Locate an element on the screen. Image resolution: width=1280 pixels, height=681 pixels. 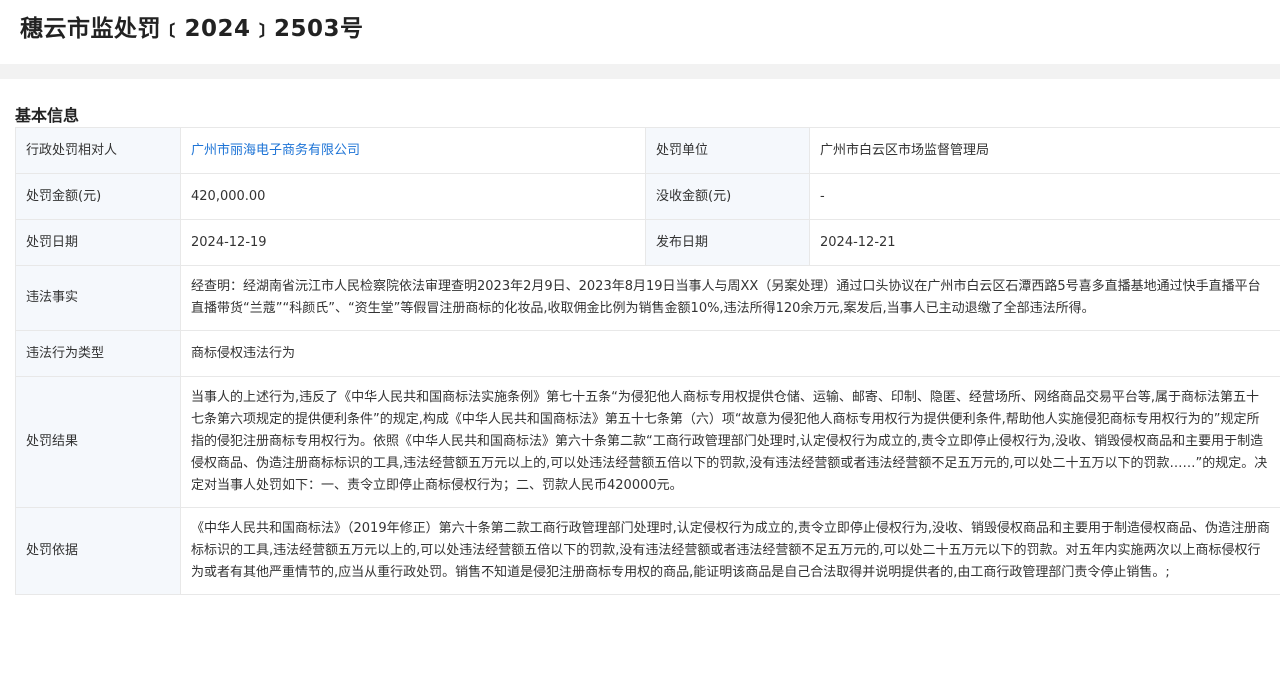
table-row: 违法行为类型 商标侵权违法行为 is located at coordinates (647, 353).